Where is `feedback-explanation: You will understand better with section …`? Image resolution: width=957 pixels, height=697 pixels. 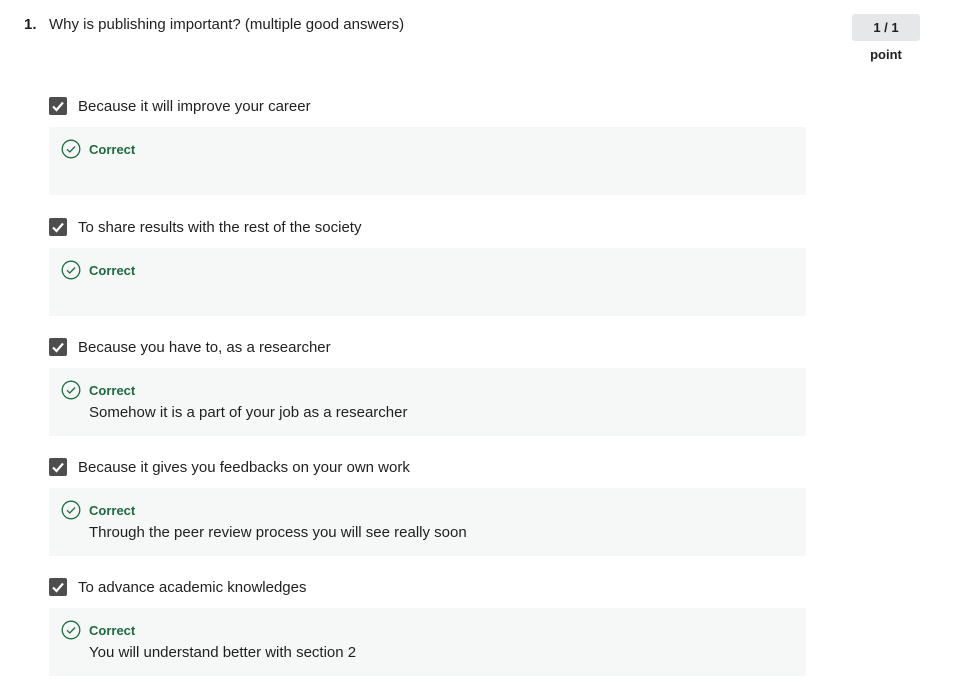 feedback-explanation: You will understand better with section … is located at coordinates (223, 652).